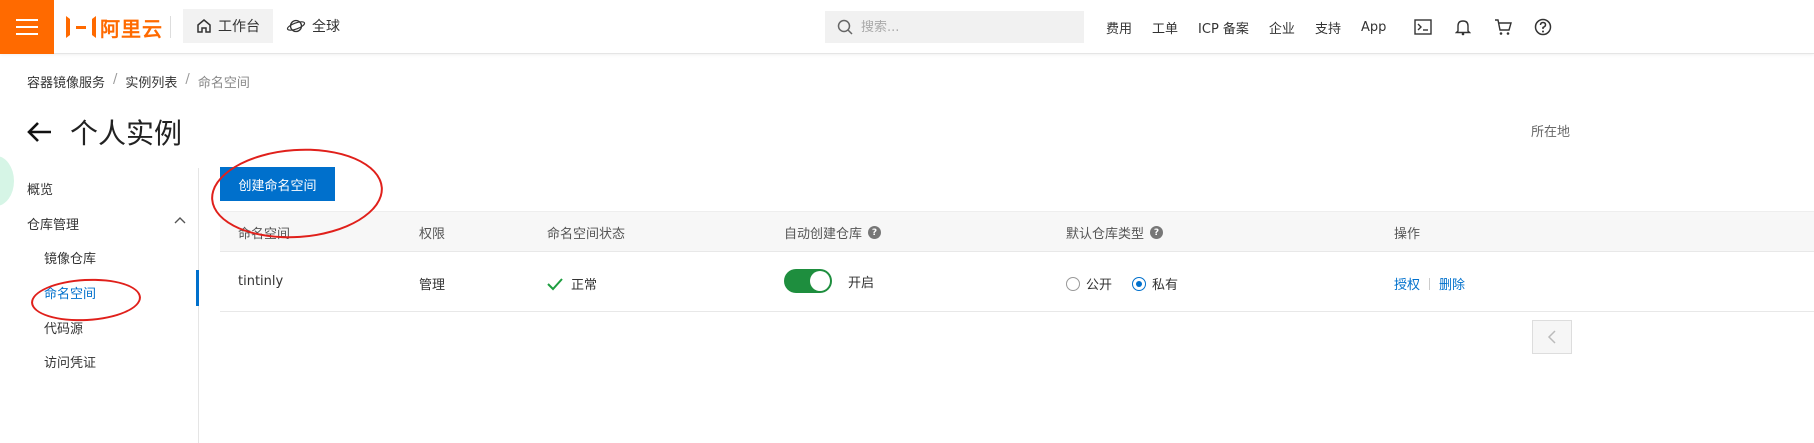 This screenshot has height=443, width=1814. I want to click on top-links: 费用 工单 ICP 备案 企业 支持 App, so click(1256, 27).